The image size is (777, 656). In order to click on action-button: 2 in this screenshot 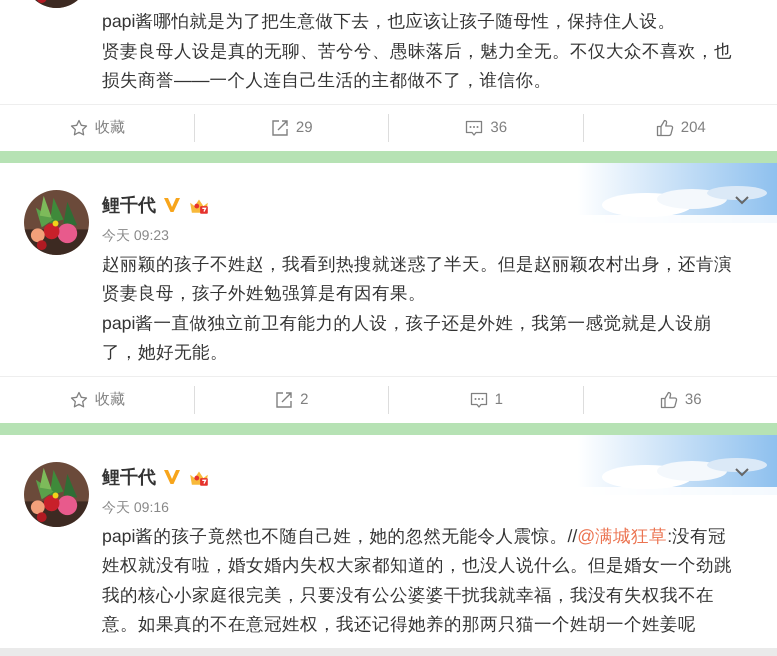, I will do `click(291, 400)`.